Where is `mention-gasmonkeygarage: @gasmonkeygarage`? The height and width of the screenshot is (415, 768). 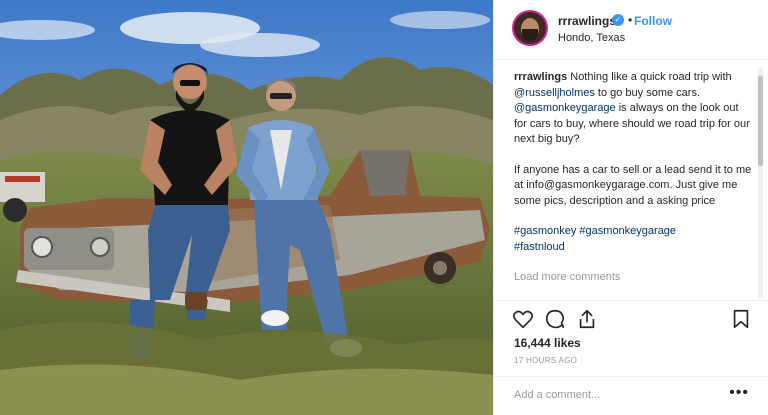
mention-gasmonkeygarage: @gasmonkeygarage is located at coordinates (565, 108).